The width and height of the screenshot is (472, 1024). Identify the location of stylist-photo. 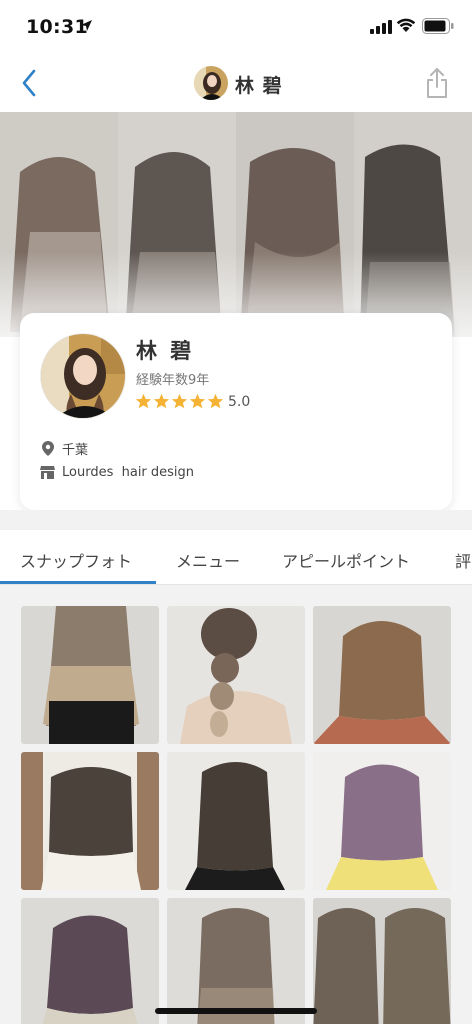
(83, 376).